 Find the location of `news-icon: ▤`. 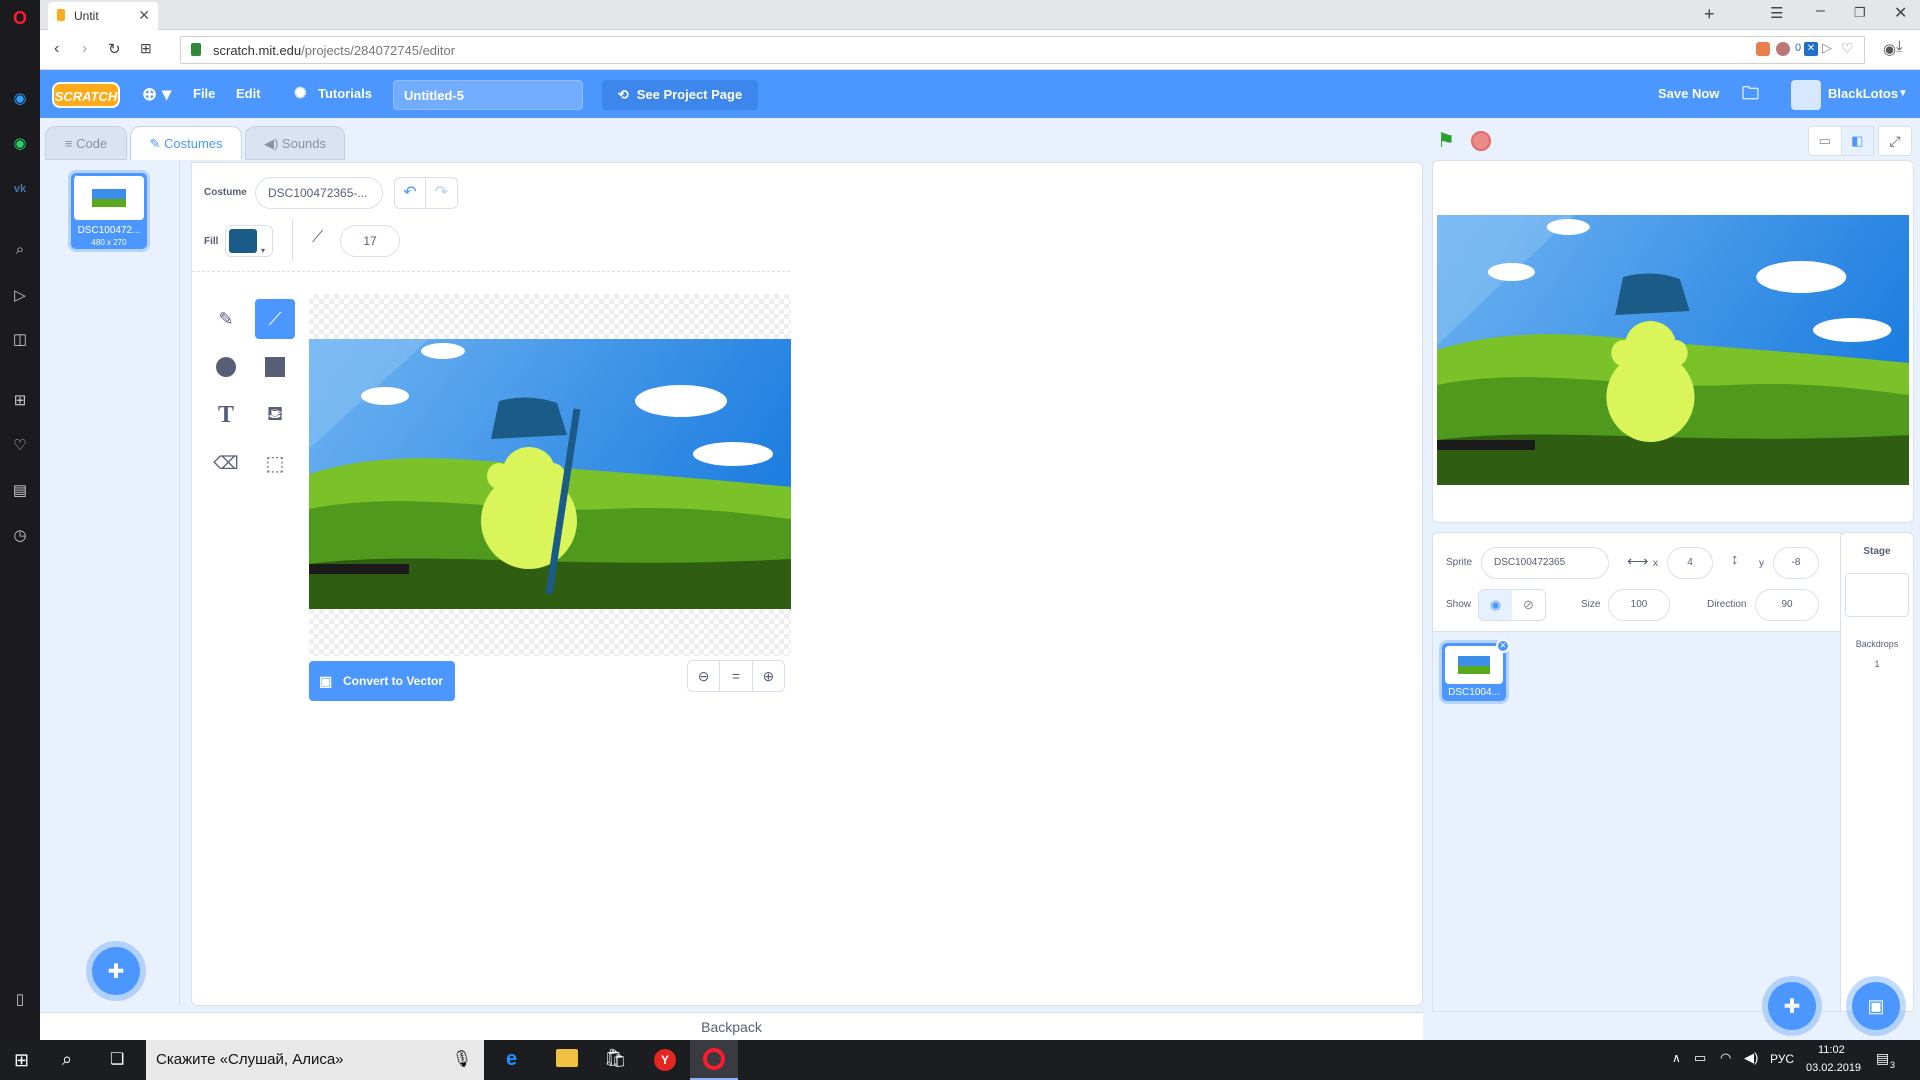

news-icon: ▤ is located at coordinates (20, 491).